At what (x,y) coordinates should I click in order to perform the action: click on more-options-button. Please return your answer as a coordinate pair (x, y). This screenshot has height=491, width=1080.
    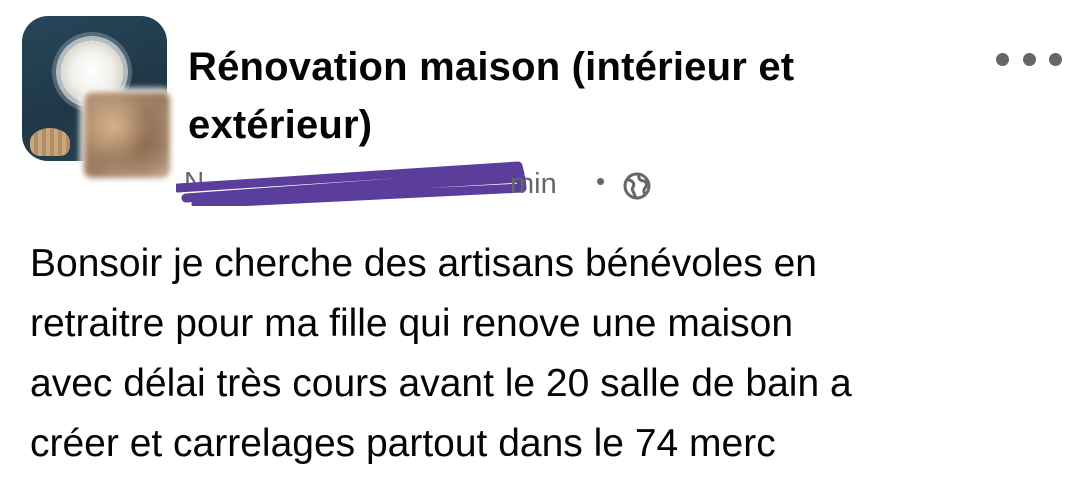
    Looking at the image, I should click on (1029, 59).